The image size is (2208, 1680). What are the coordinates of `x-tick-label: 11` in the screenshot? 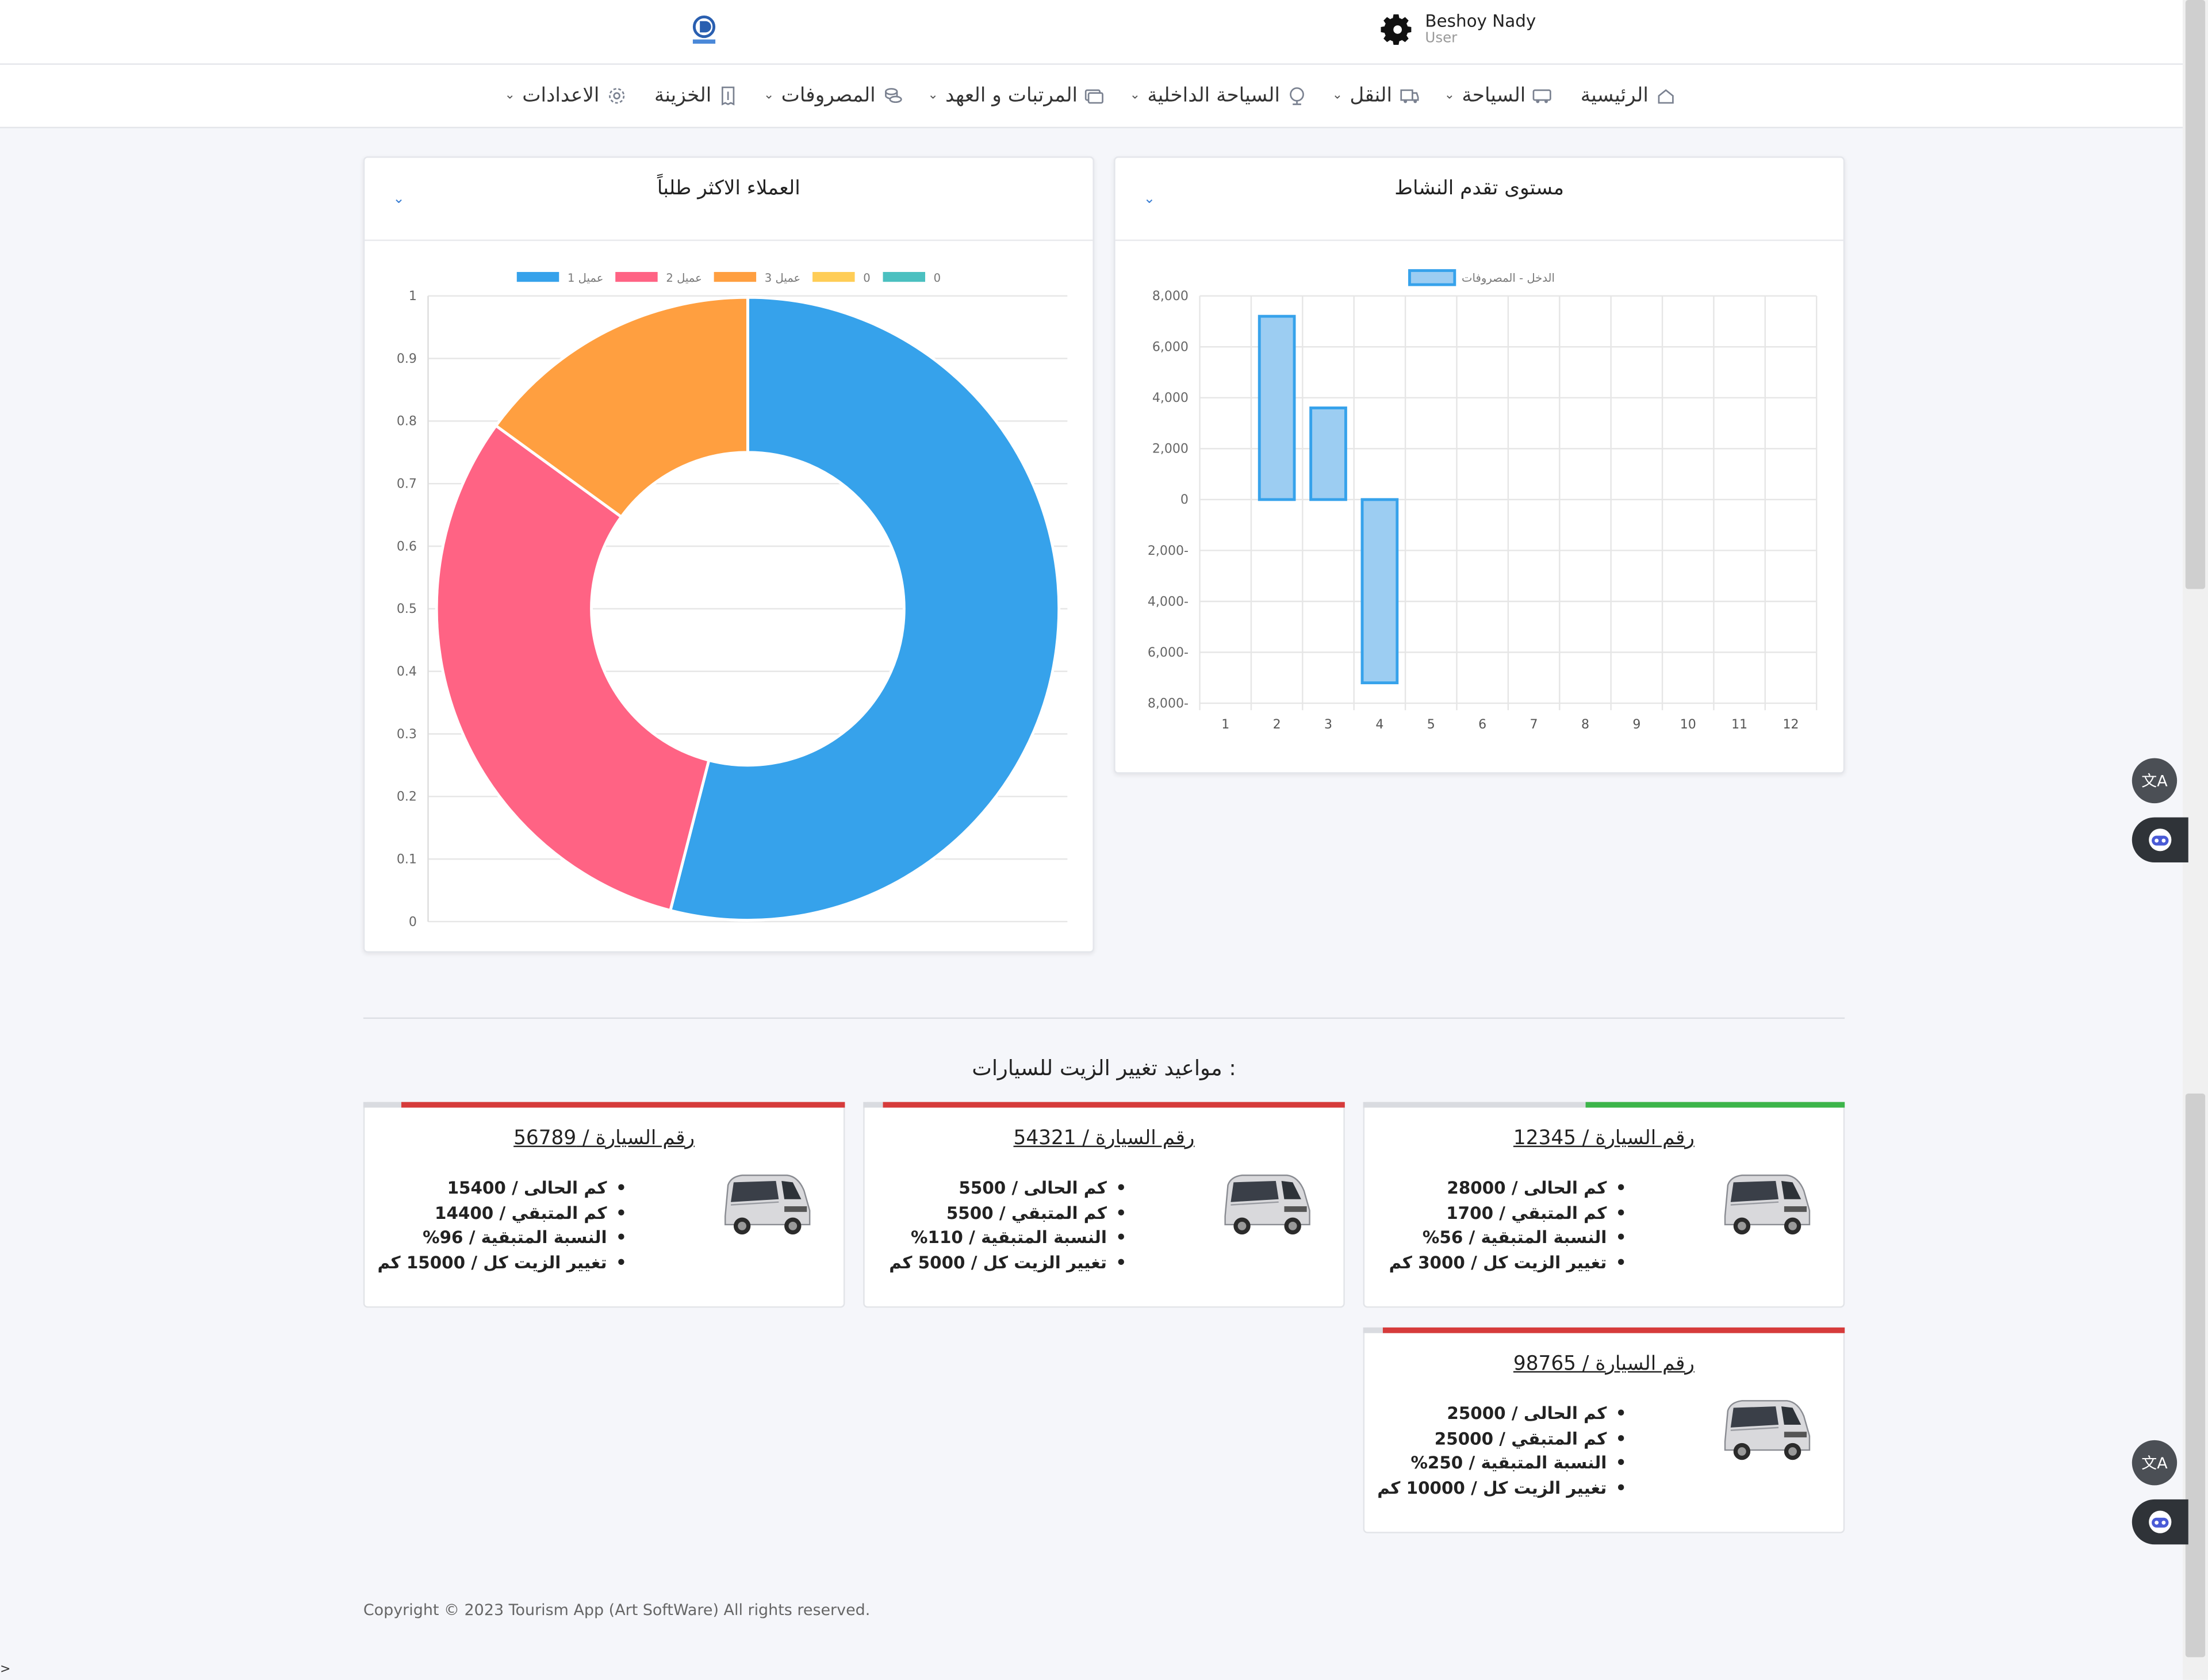 It's located at (1739, 725).